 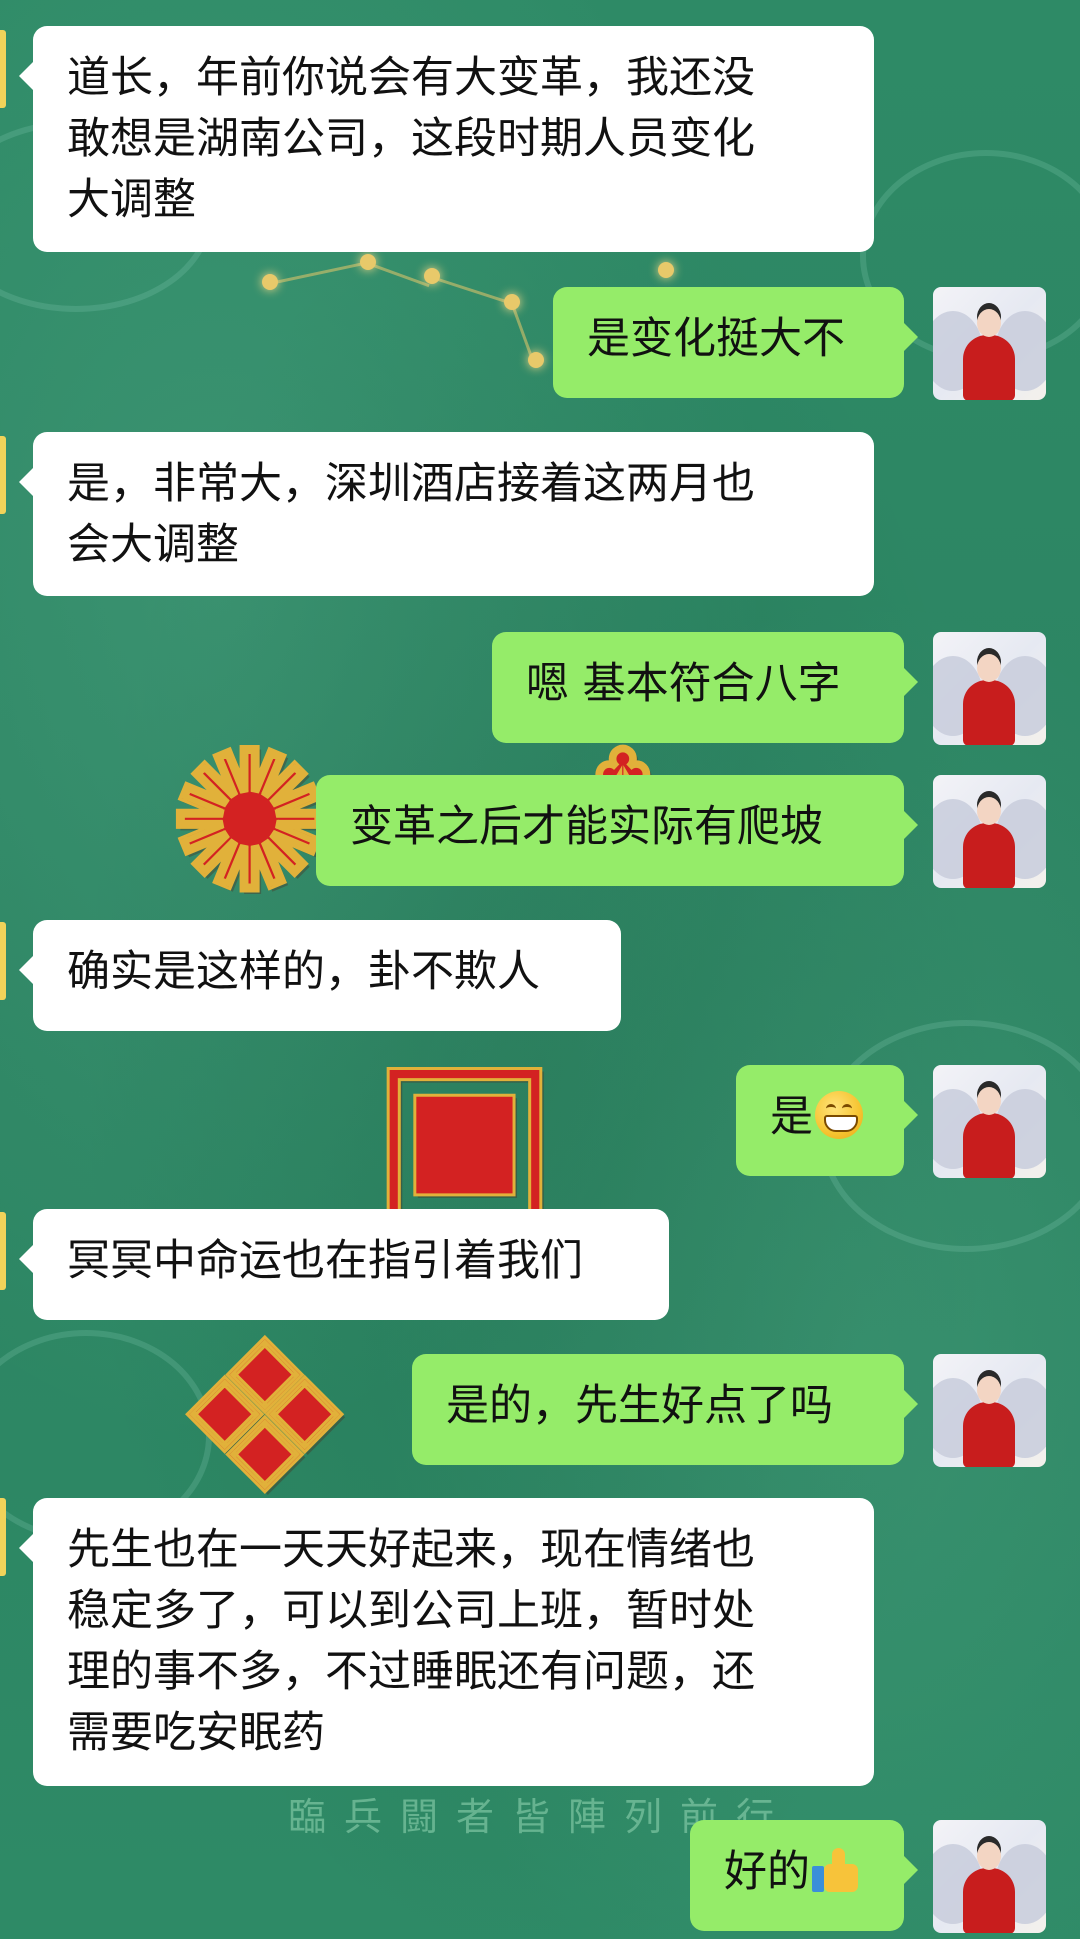 What do you see at coordinates (411, 1672) in the screenshot?
I see `message-line: 理的事不多，不过睡眠还有问题，还` at bounding box center [411, 1672].